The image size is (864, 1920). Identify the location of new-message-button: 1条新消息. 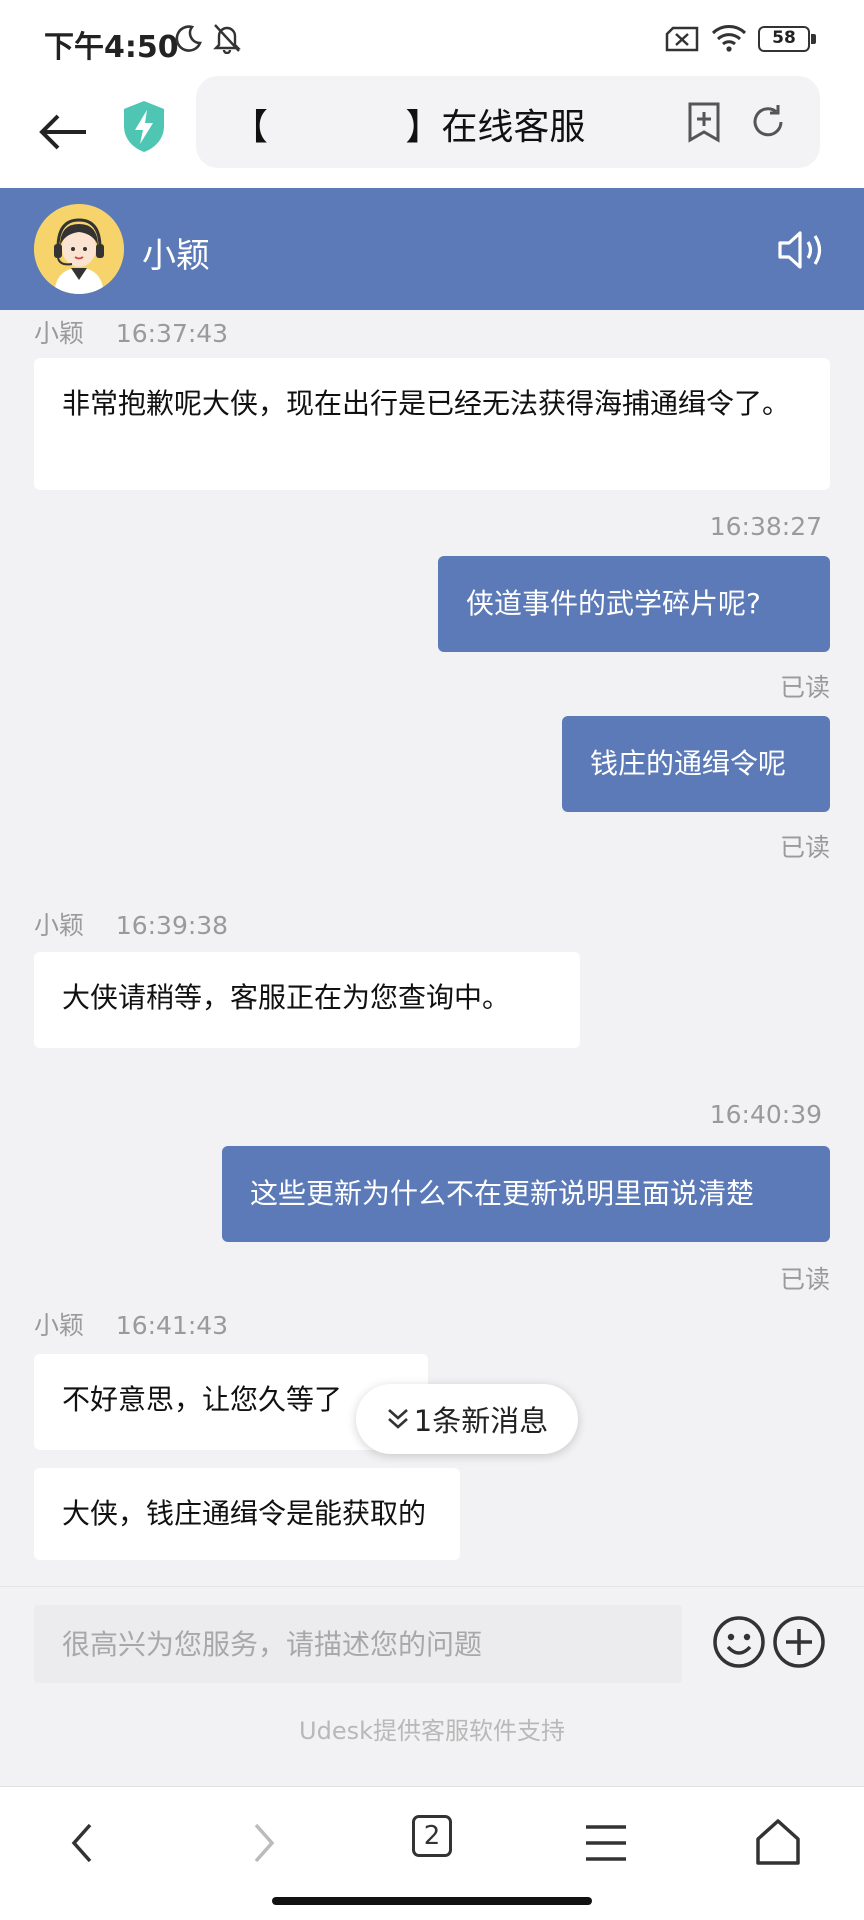
(467, 1419).